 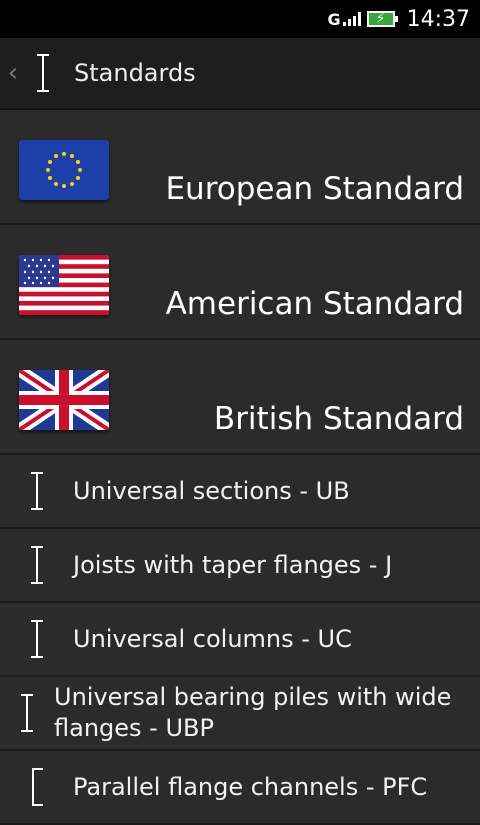 I want to click on page-title: Standards, so click(x=135, y=73).